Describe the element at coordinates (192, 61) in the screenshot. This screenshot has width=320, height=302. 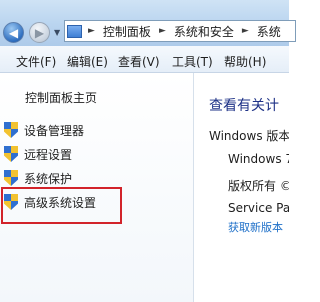
I see `menu-tools: 工具(T)` at that location.